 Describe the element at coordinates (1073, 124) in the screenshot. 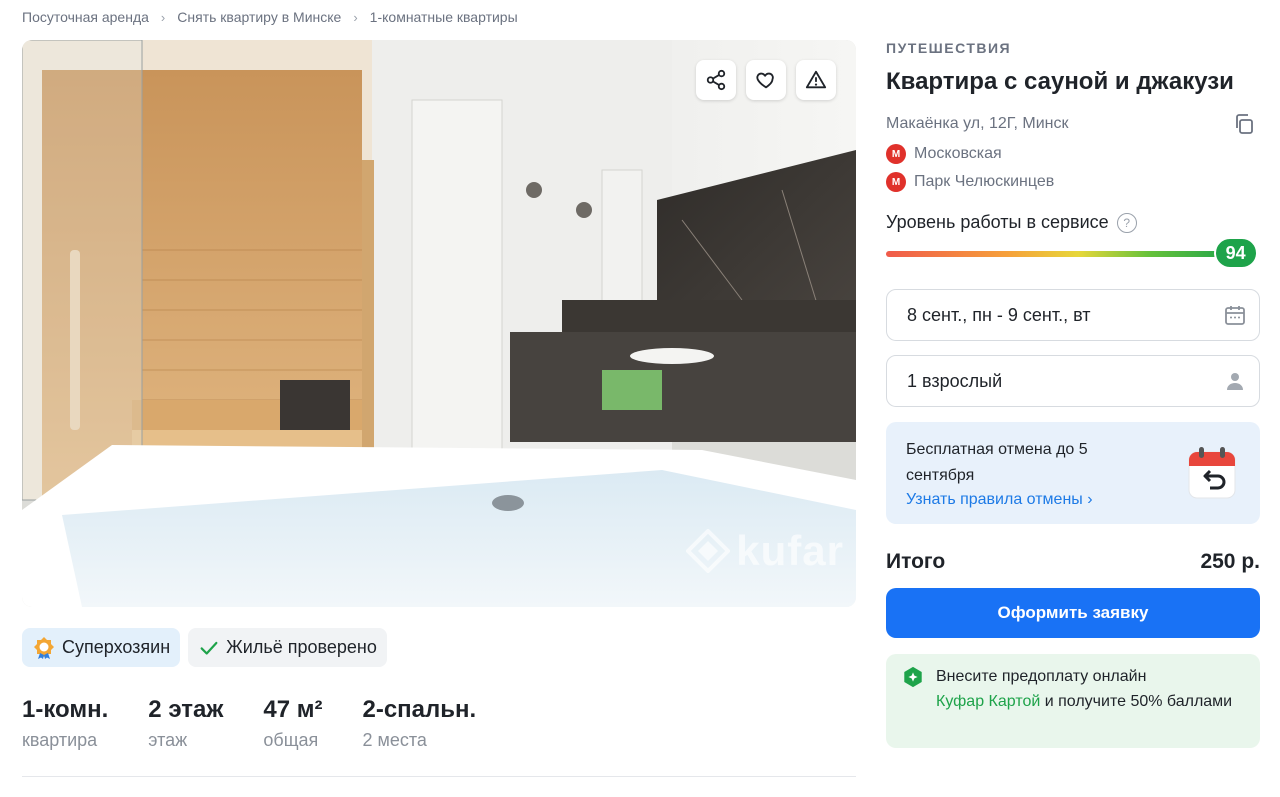

I see `address-row: Макаёнка ул, 12Г, Минск` at that location.